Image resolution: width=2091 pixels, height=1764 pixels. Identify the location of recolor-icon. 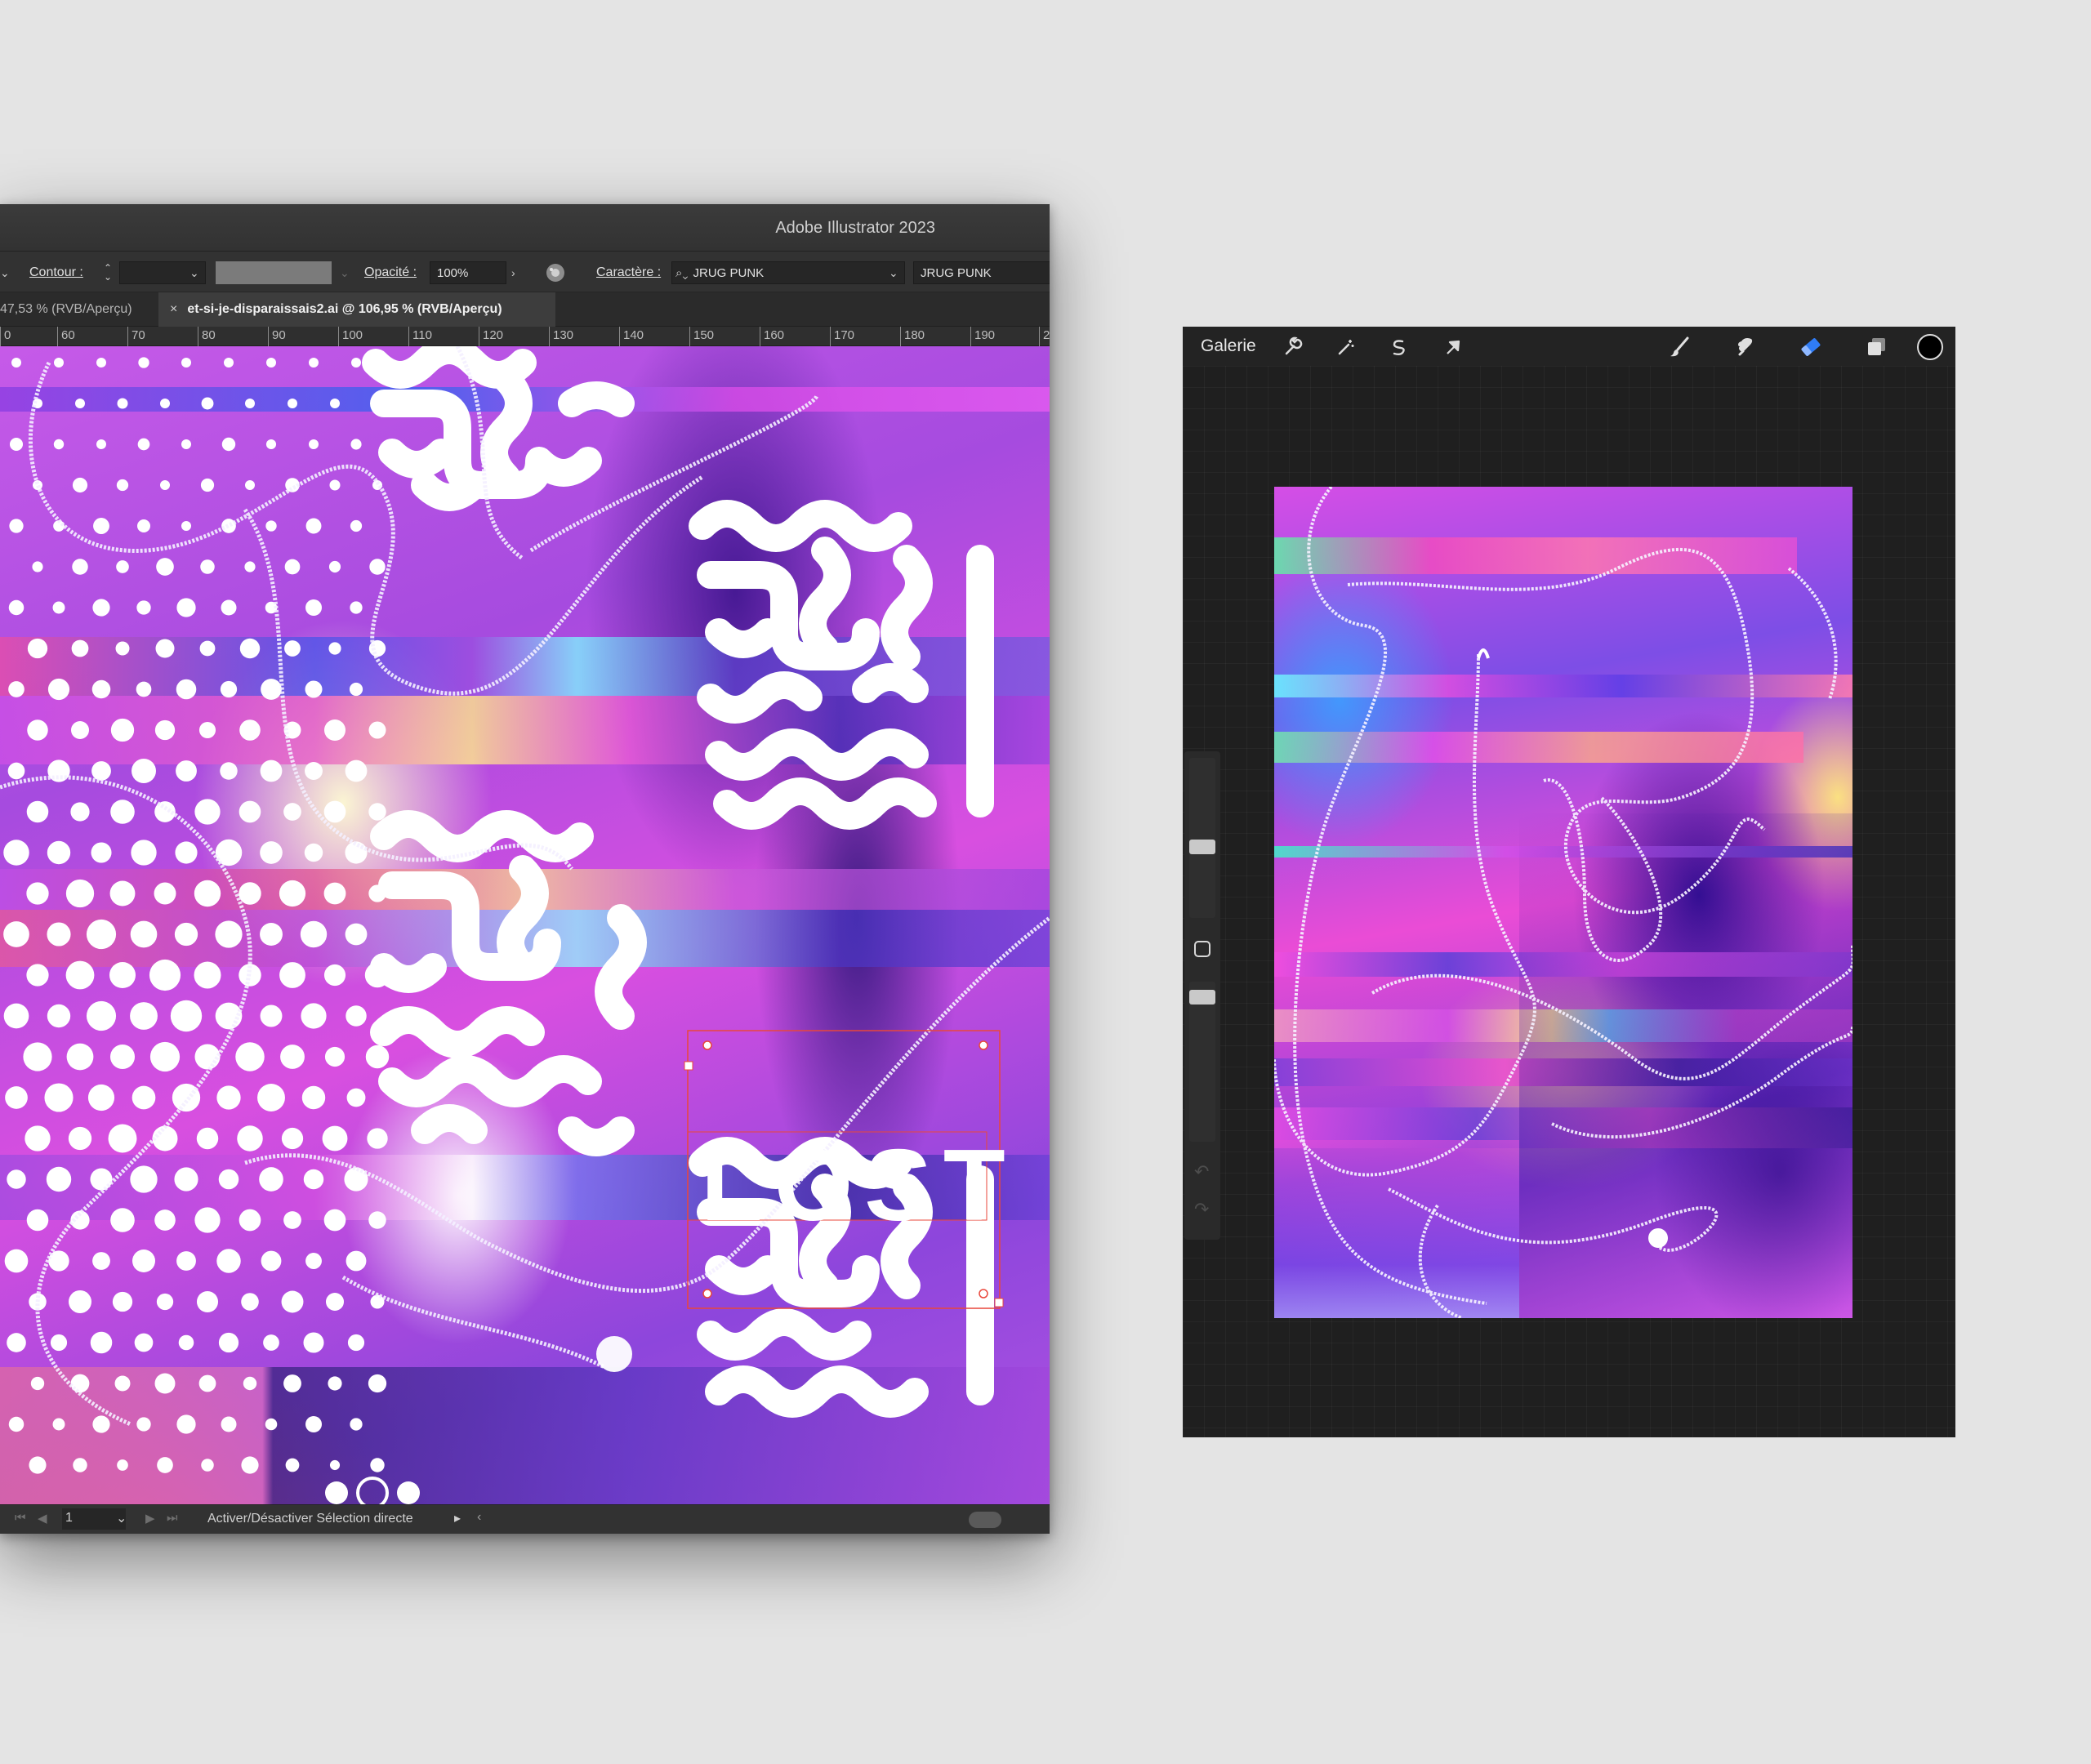
(555, 272).